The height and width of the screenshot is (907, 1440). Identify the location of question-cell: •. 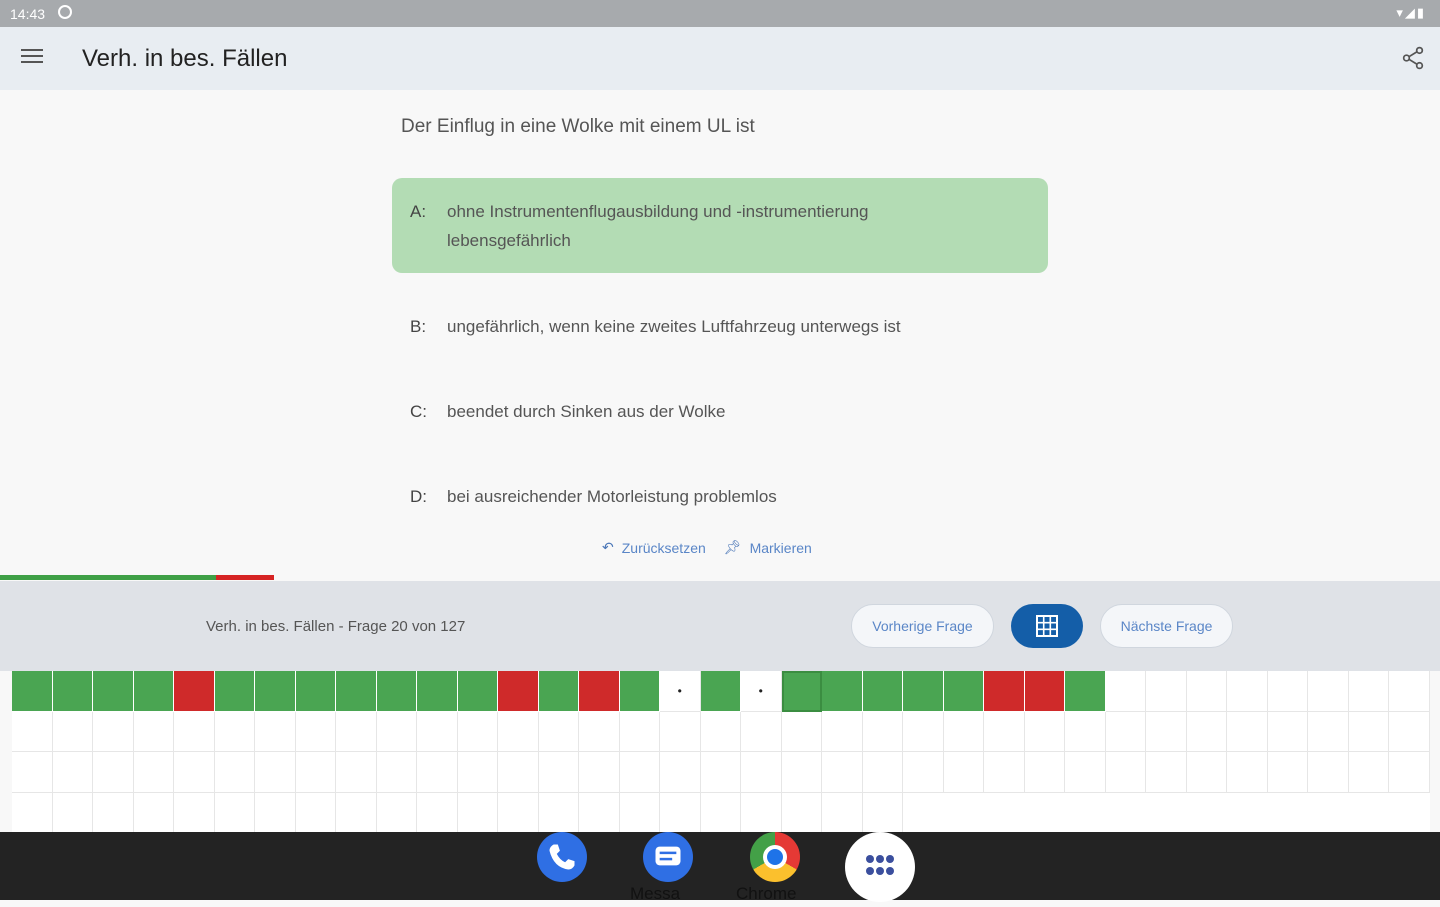
(761, 691).